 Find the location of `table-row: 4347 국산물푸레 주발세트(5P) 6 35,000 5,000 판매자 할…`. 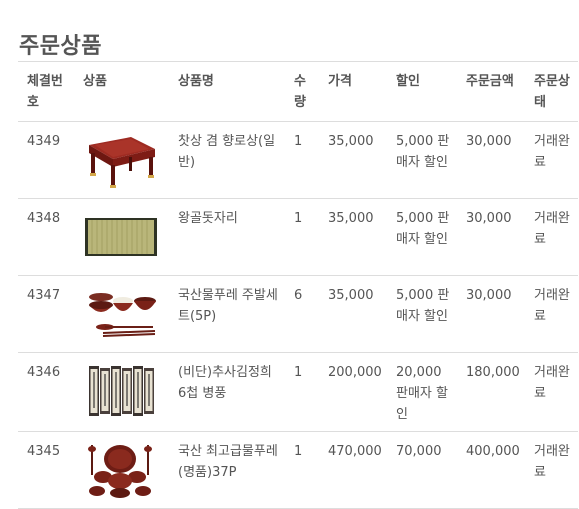

table-row: 4347 국산물푸레 주발세트(5P) 6 35,000 5,000 판매자 할… is located at coordinates (298, 314).